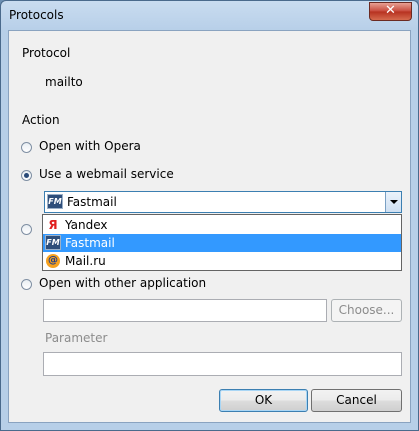 The image size is (419, 431). I want to click on radio-other-application, so click(26, 284).